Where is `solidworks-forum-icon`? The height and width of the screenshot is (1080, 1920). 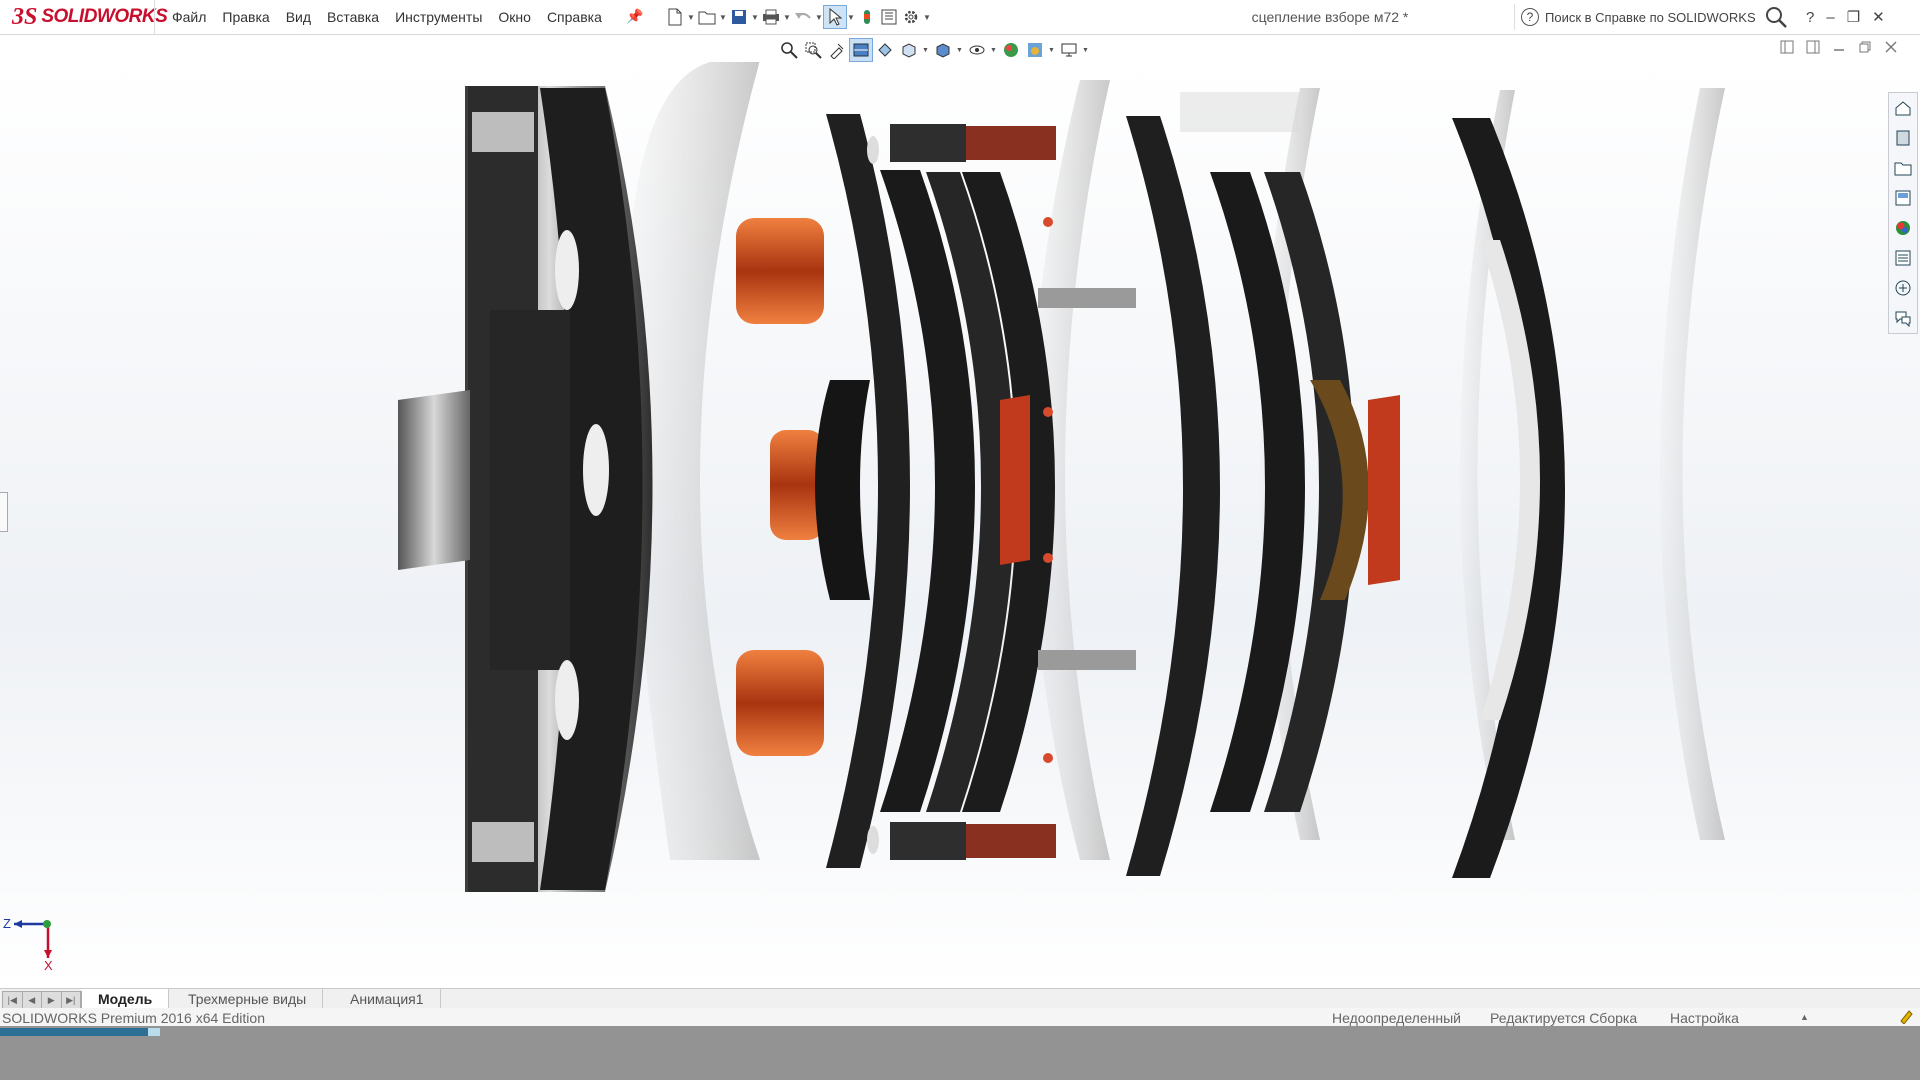
solidworks-forum-icon is located at coordinates (1903, 288).